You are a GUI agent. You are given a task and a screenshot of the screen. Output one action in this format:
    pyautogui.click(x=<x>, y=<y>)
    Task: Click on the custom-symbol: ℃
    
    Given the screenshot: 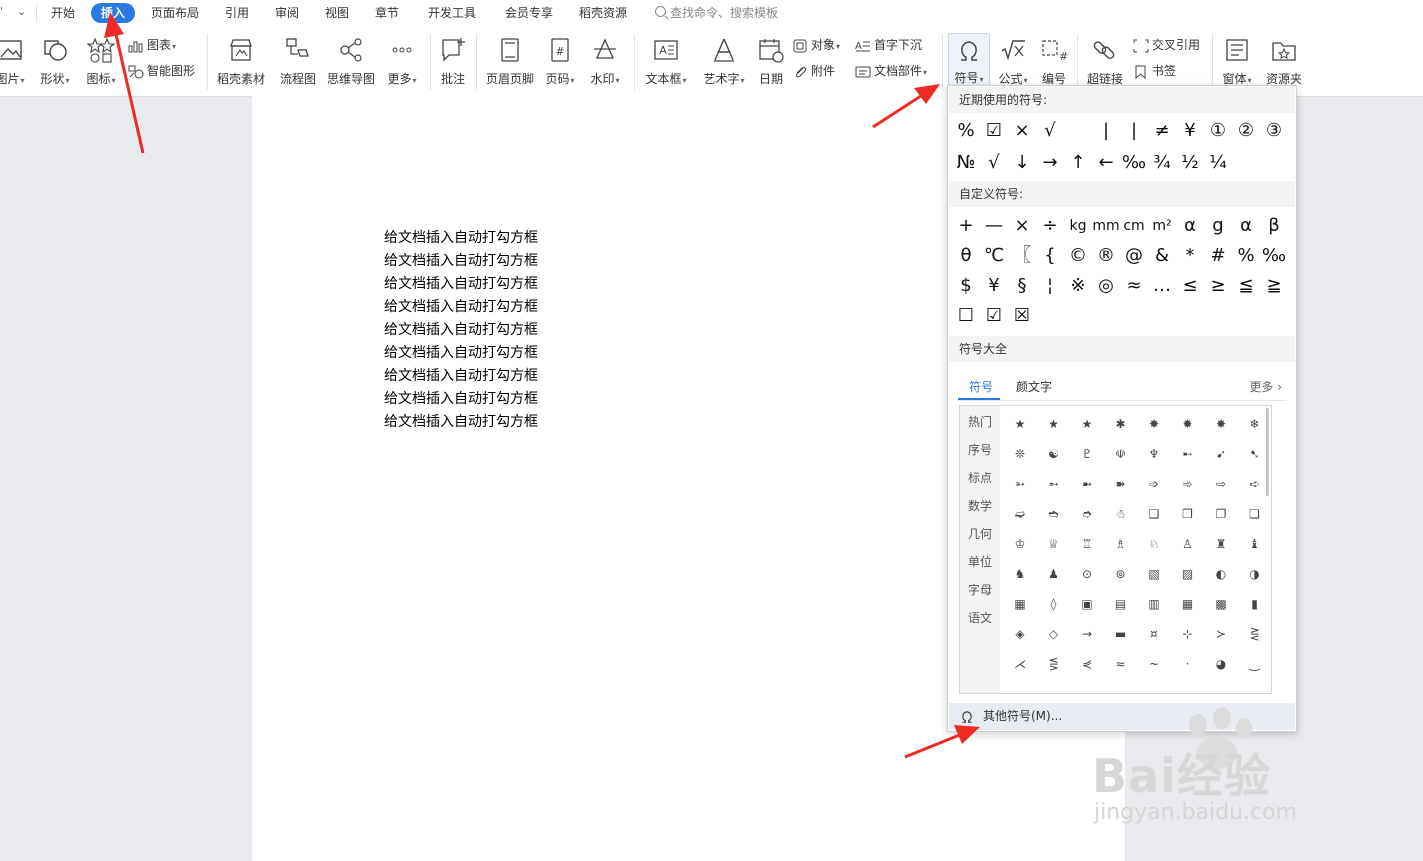 What is the action you would take?
    pyautogui.click(x=994, y=256)
    